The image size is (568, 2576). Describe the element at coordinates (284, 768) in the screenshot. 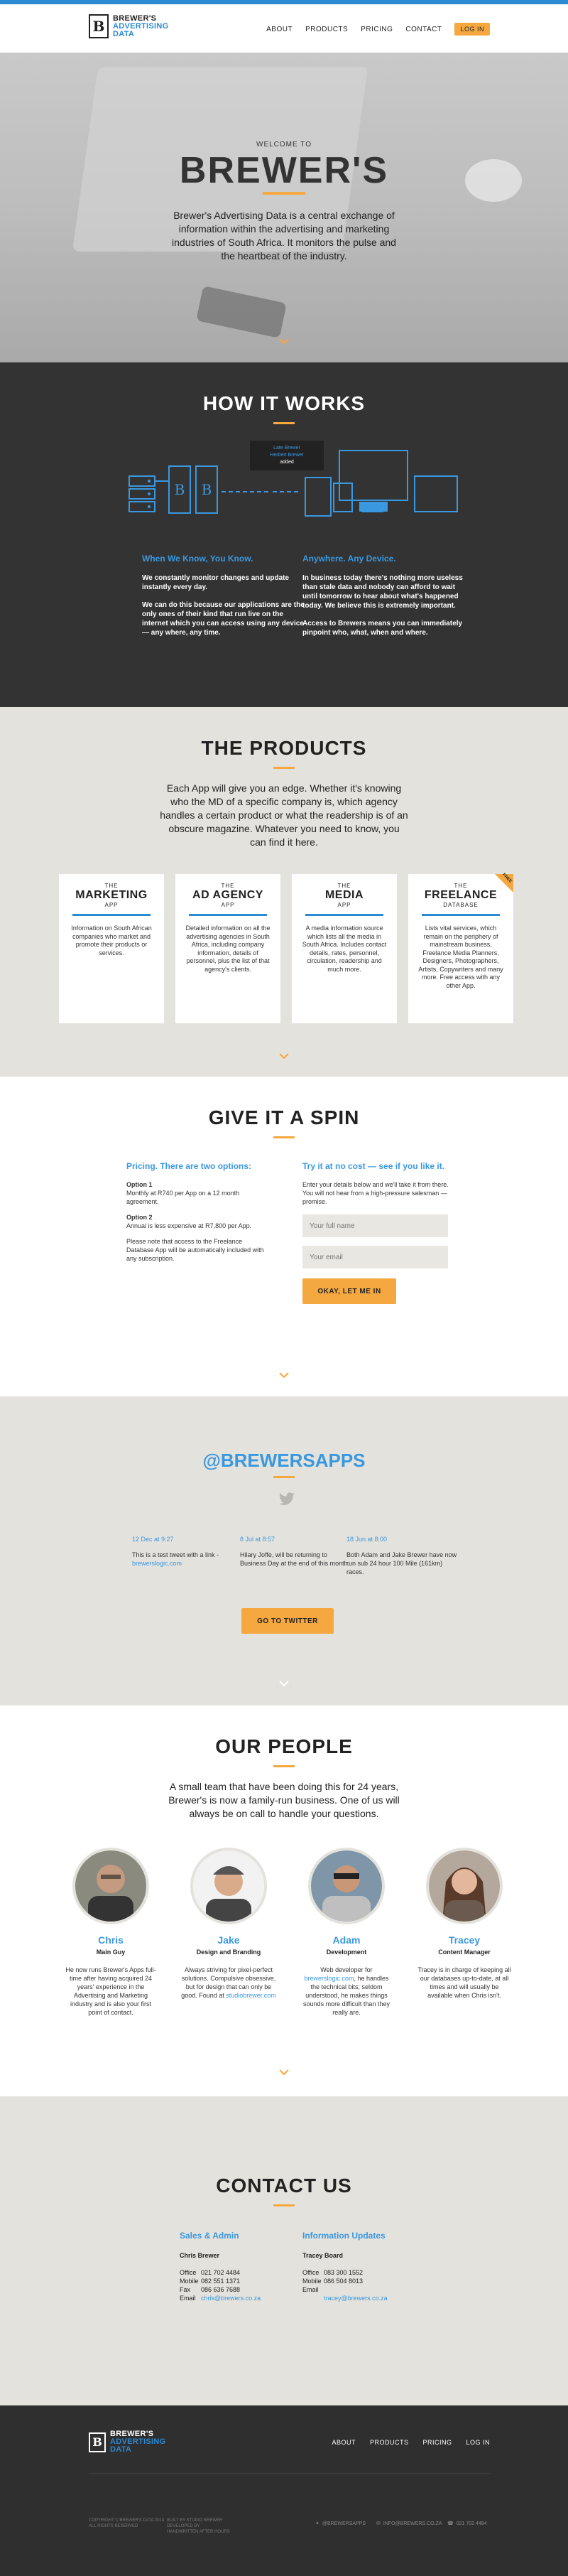

I see `products-title-underline` at that location.